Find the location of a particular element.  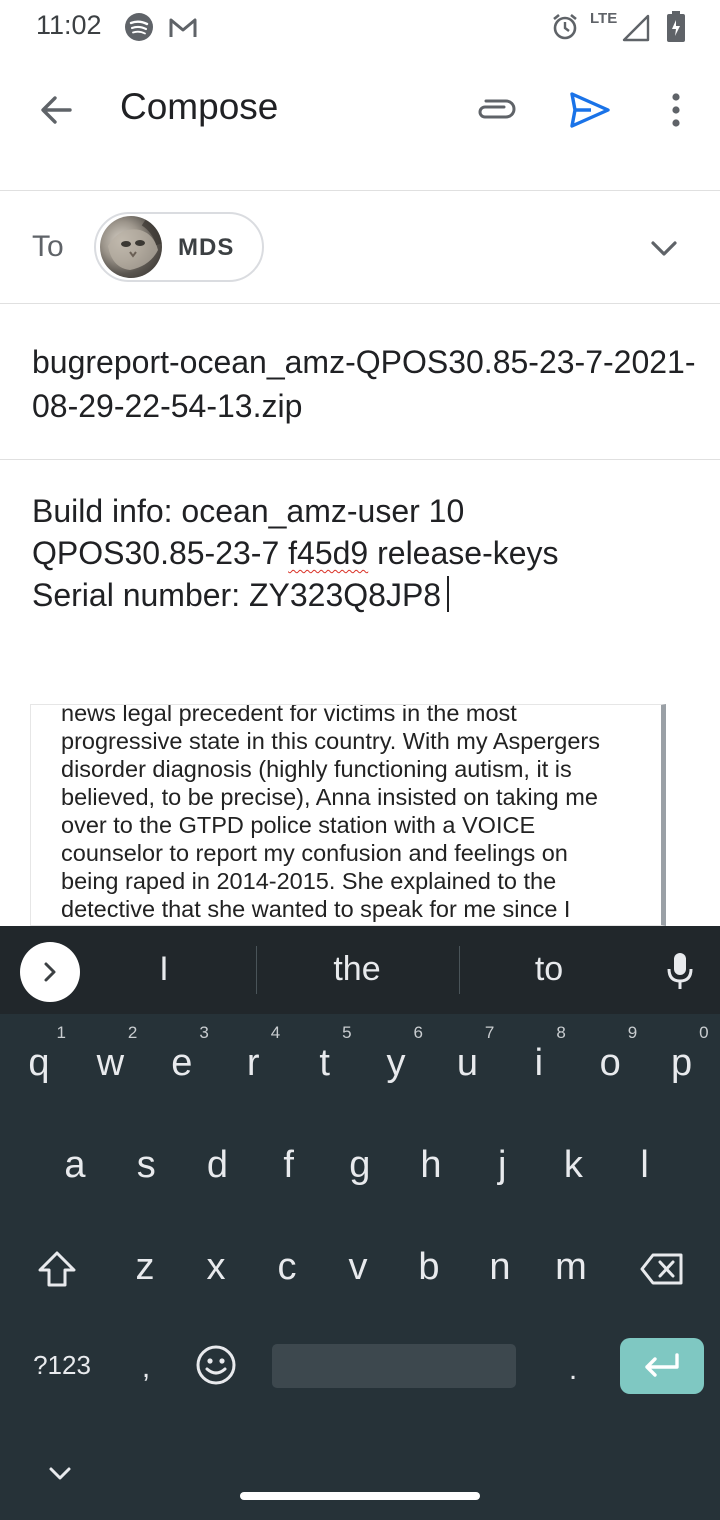

key-label: o is located at coordinates (610, 1063).